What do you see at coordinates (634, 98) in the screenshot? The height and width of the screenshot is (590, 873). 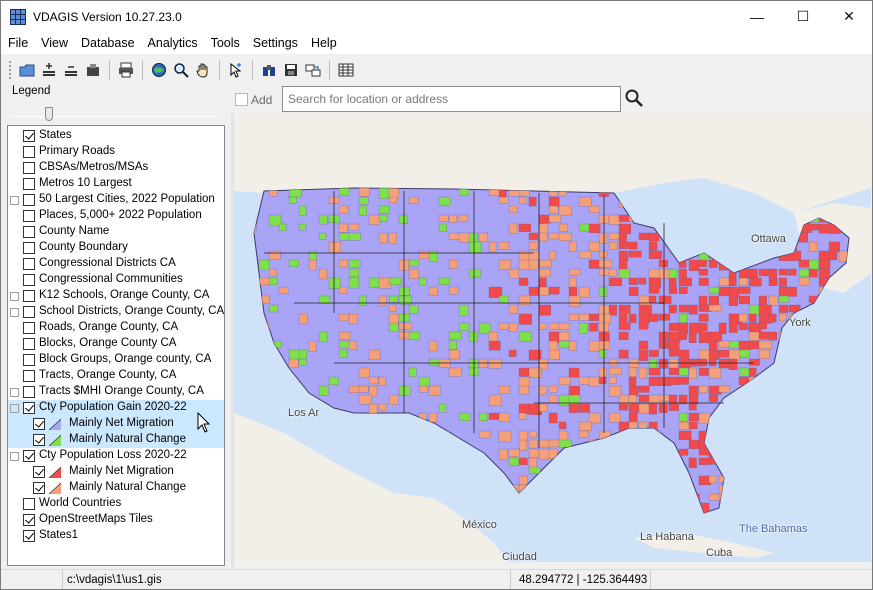 I see `search-icon` at bounding box center [634, 98].